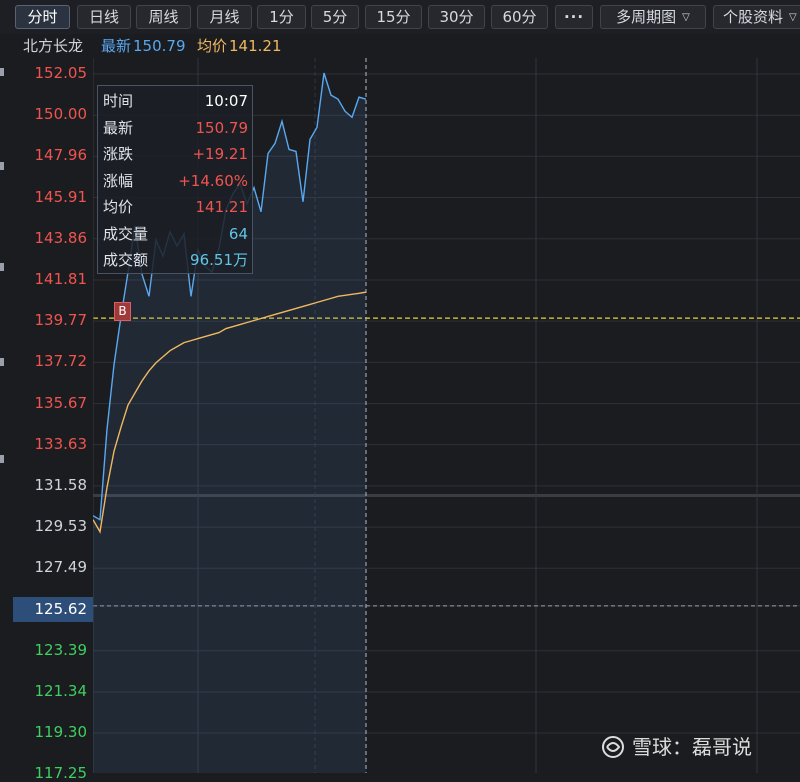  What do you see at coordinates (393, 17) in the screenshot?
I see `tab-15min: 15分` at bounding box center [393, 17].